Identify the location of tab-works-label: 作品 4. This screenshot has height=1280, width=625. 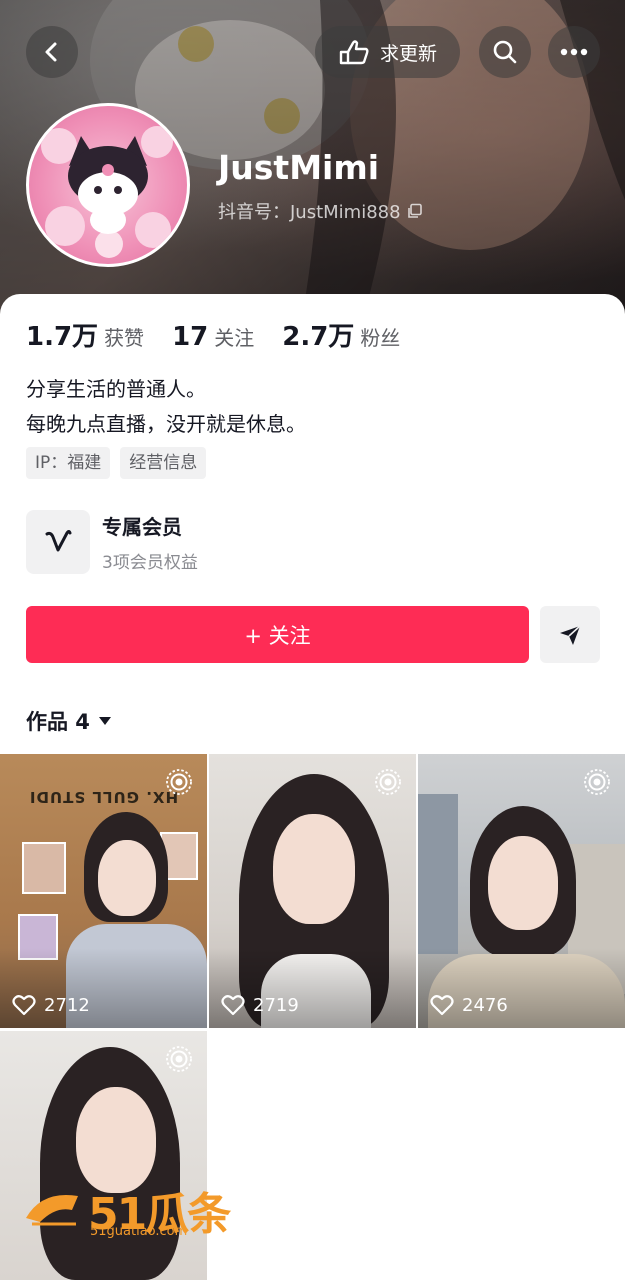
(58, 722).